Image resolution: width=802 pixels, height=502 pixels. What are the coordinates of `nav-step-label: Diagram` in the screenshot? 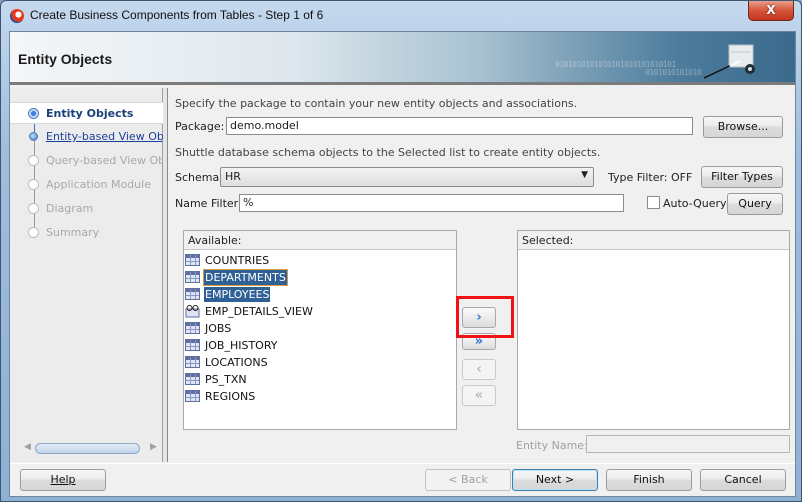 It's located at (70, 208).